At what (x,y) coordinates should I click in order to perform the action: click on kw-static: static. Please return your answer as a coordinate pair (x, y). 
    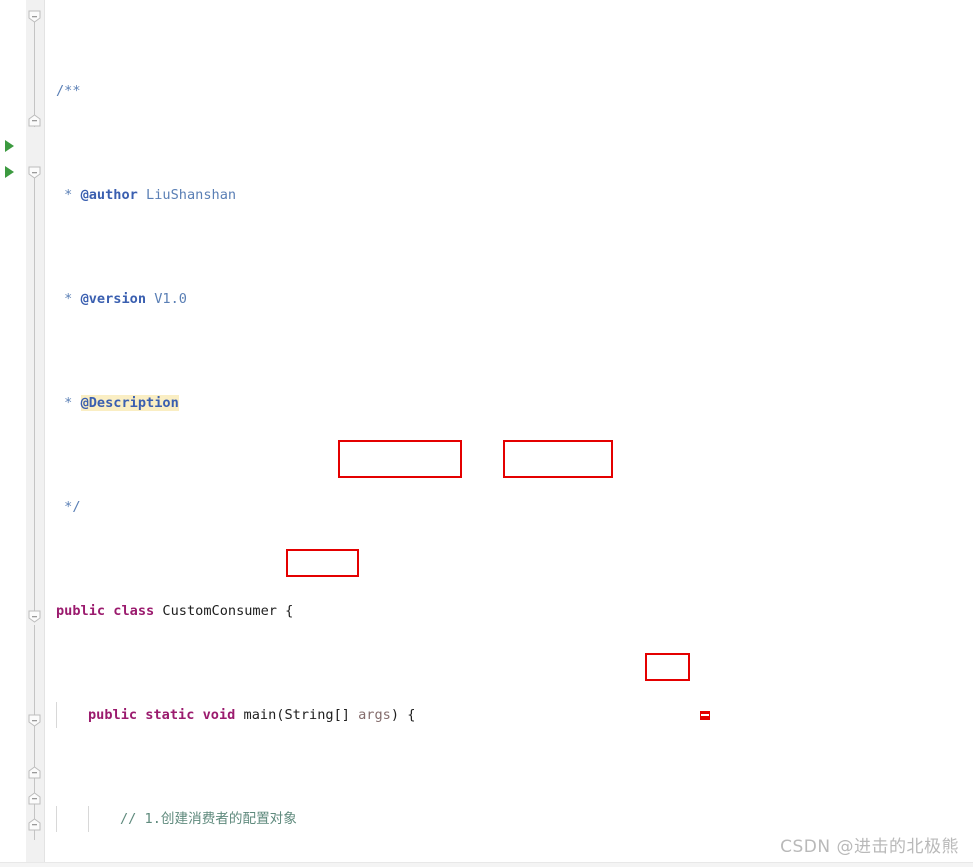
    Looking at the image, I should click on (170, 715).